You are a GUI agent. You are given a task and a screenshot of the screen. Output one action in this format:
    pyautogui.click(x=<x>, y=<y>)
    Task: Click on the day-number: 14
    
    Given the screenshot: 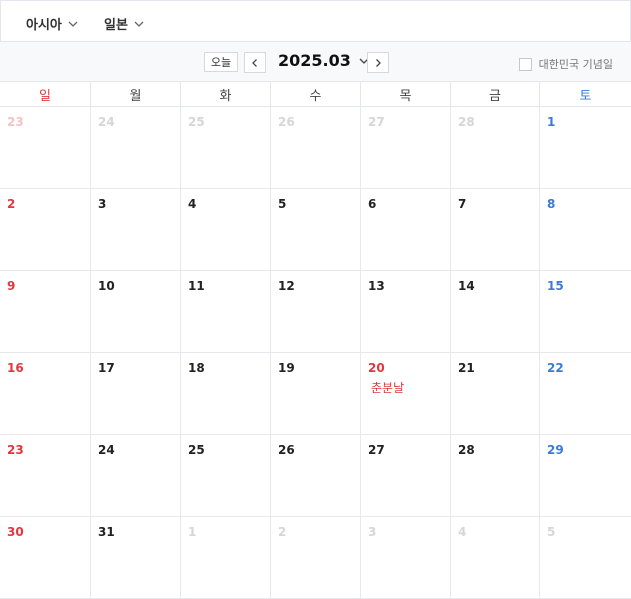 What is the action you would take?
    pyautogui.click(x=466, y=286)
    